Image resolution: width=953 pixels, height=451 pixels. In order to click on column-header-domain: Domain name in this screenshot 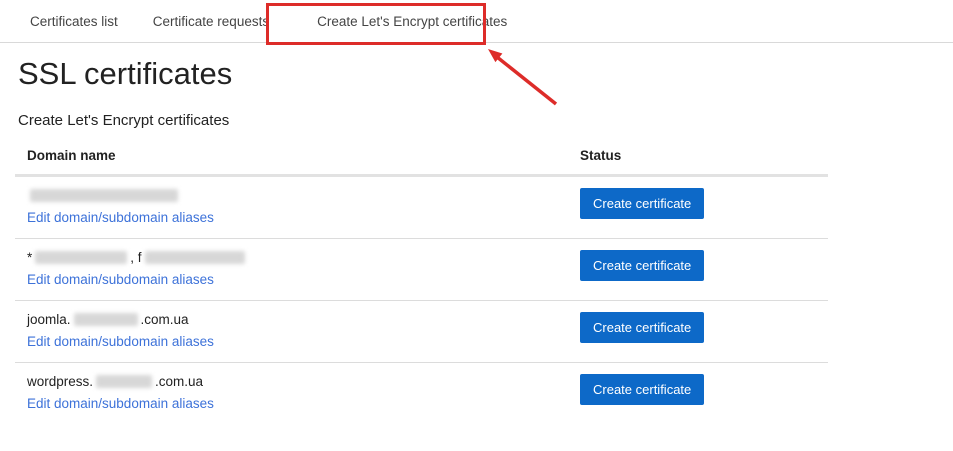, I will do `click(71, 155)`.